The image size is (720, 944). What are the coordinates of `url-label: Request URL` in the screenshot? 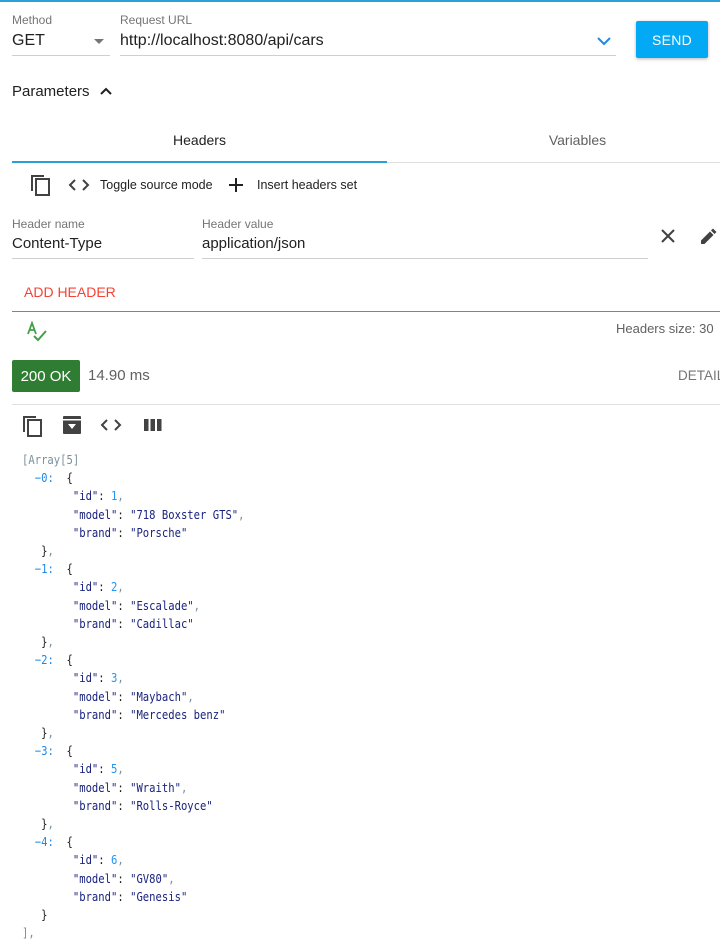 It's located at (156, 20).